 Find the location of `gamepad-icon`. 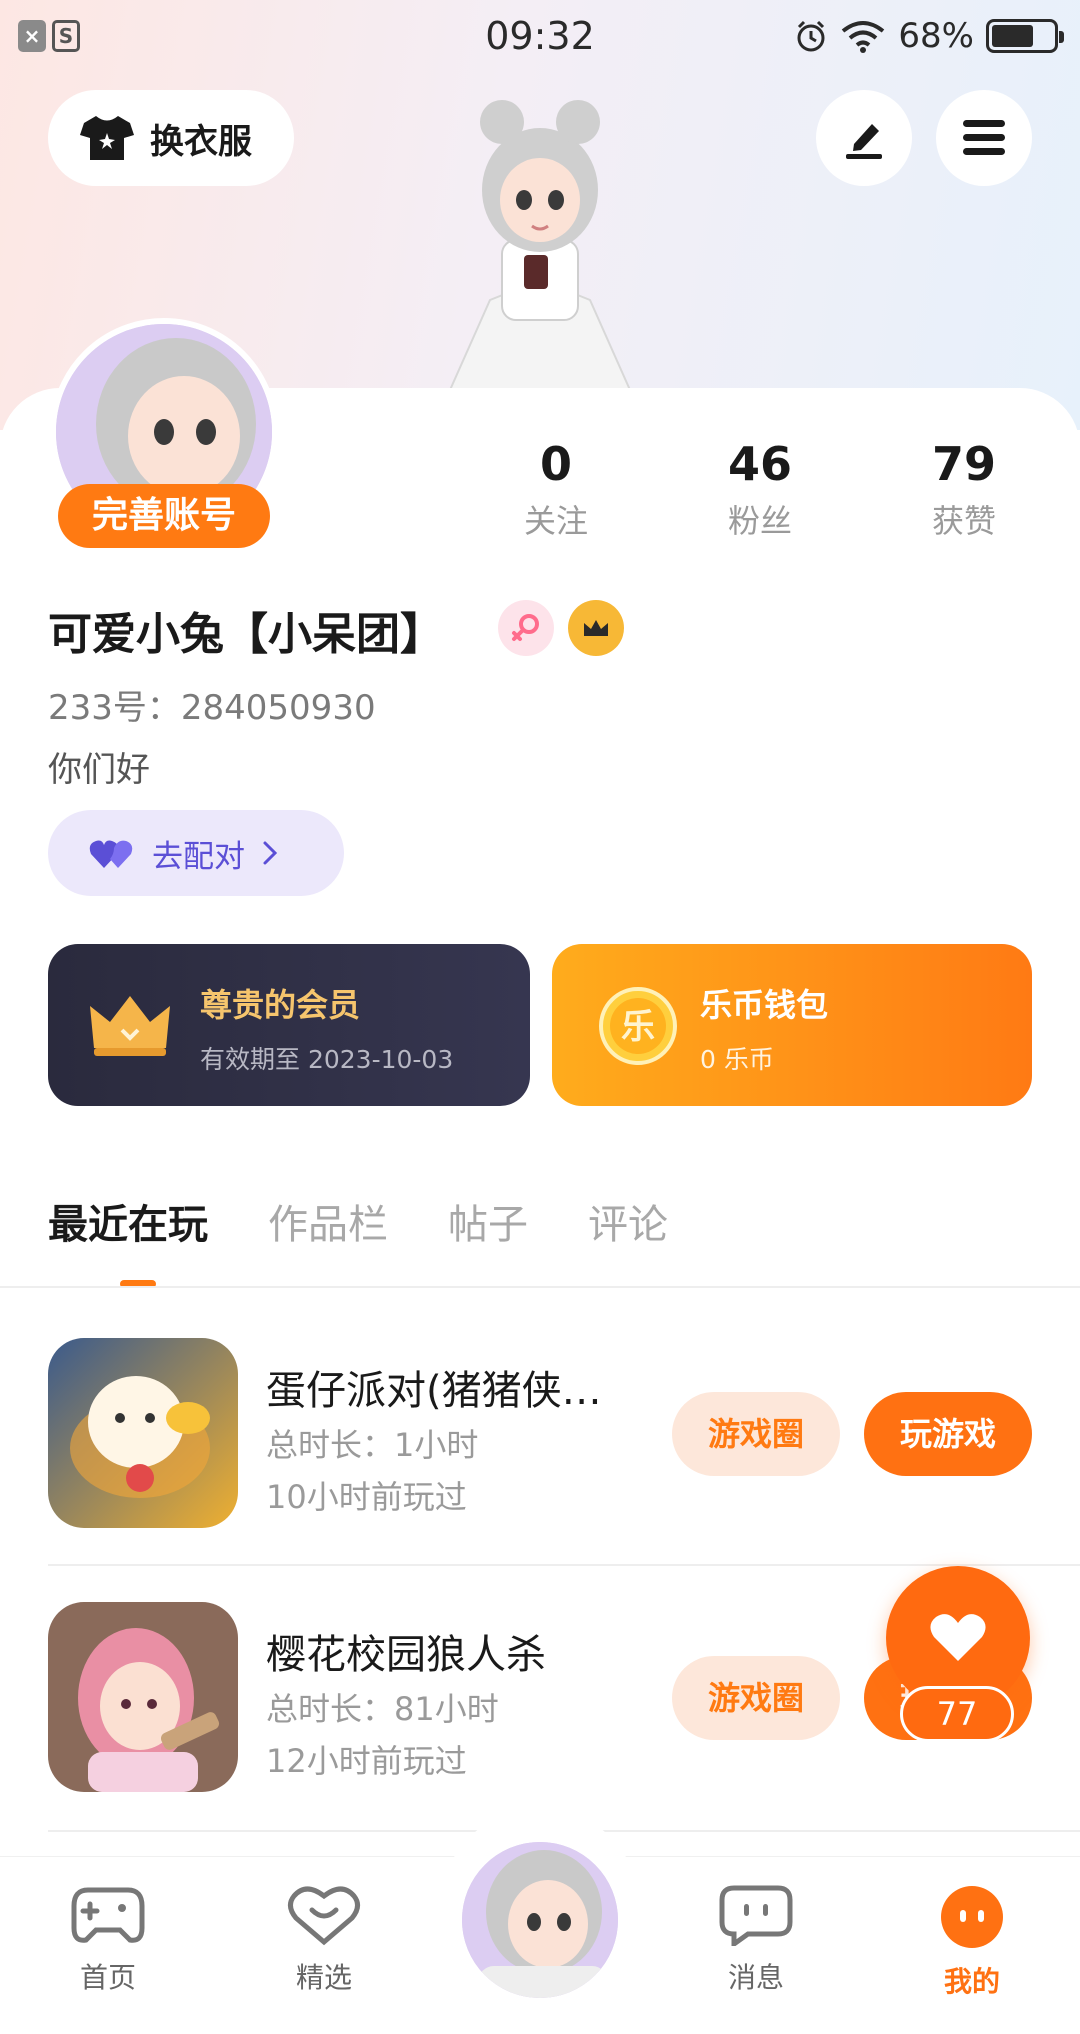

gamepad-icon is located at coordinates (108, 1915).